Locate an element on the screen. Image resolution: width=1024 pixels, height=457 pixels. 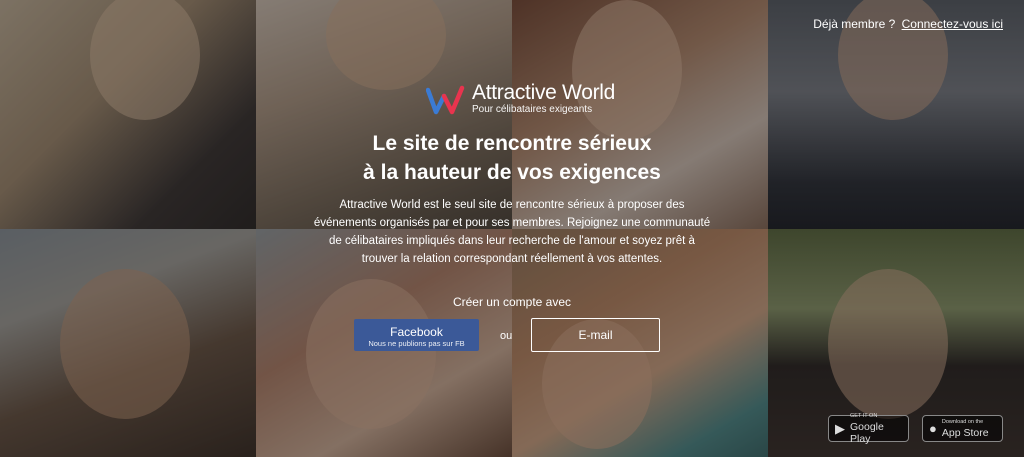
google-play-icon: ▶ is located at coordinates (840, 428).